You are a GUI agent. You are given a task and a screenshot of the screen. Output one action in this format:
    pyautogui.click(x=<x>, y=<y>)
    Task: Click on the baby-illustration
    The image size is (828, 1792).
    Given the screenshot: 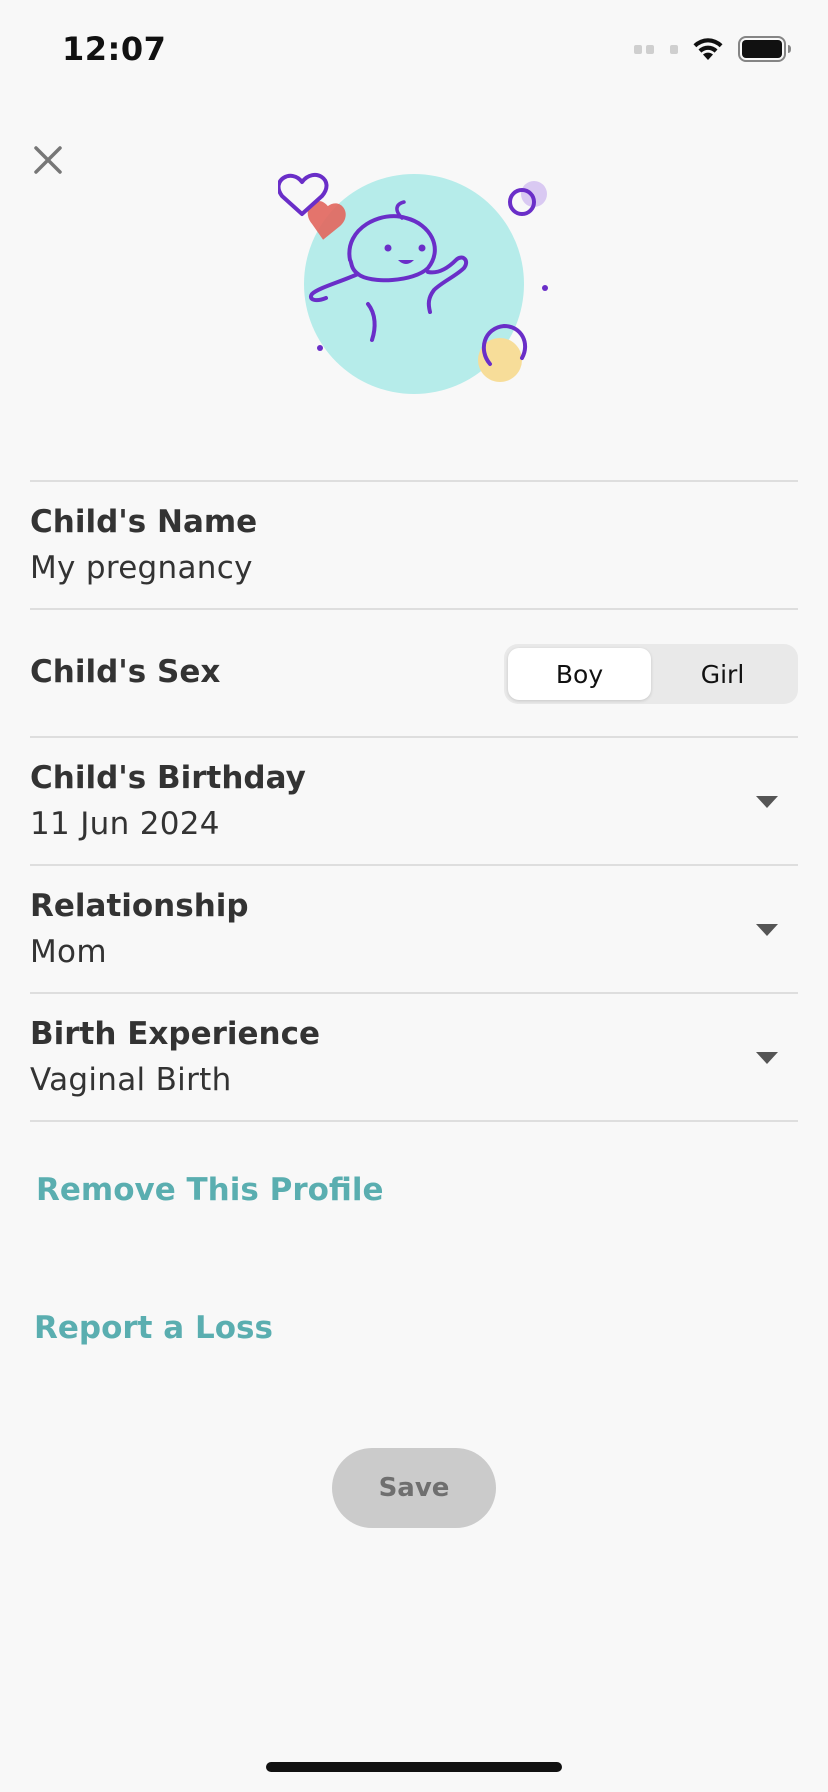 What is the action you would take?
    pyautogui.click(x=413, y=283)
    